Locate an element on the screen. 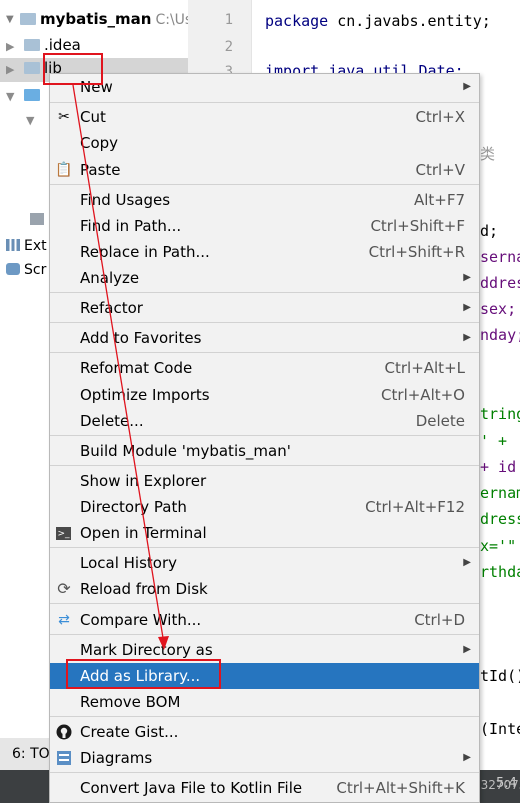 This screenshot has width=520, height=803. menu-item-directory-path: Directory Path Ctrl+Alt+F12 is located at coordinates (264, 507).